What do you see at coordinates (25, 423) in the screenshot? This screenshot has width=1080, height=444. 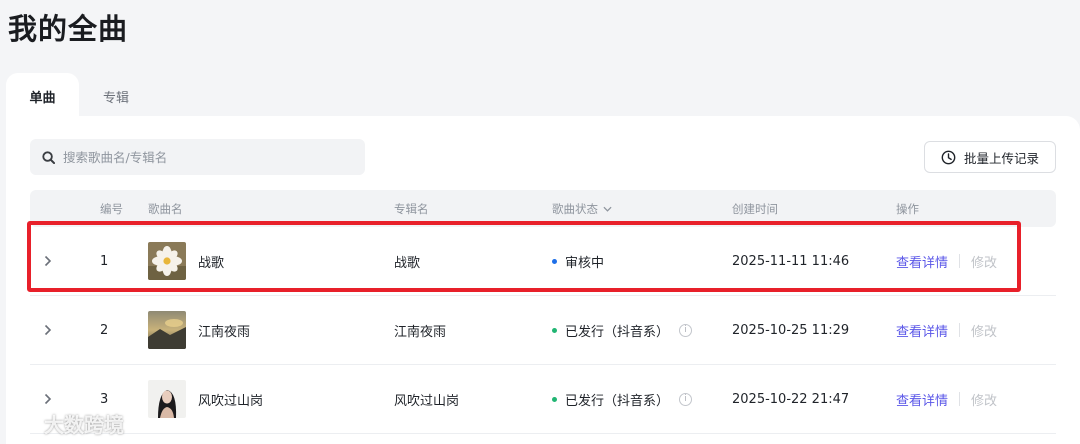 I see `watermark-logo-icon` at bounding box center [25, 423].